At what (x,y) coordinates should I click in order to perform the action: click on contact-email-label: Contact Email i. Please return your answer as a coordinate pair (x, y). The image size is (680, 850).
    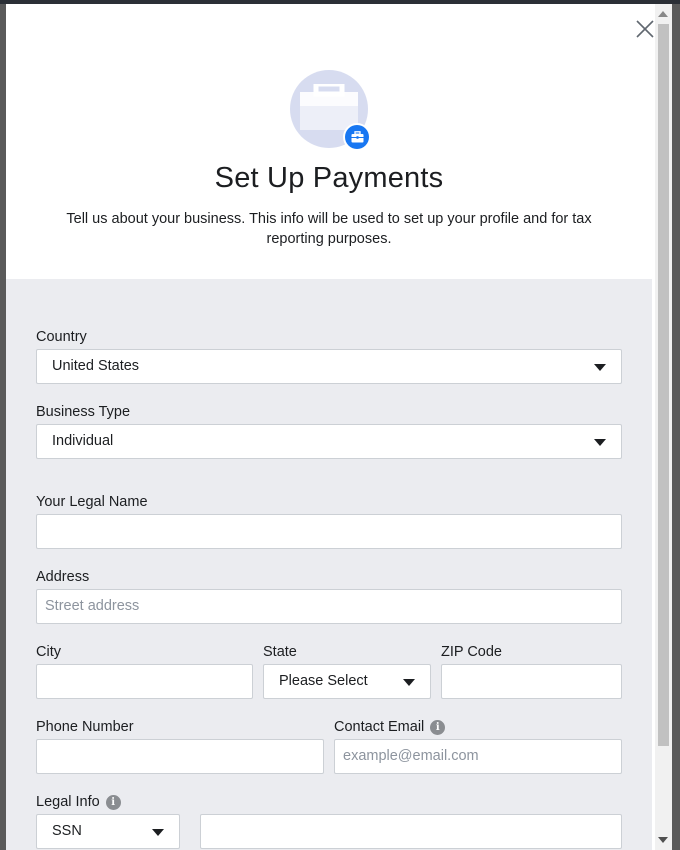
    Looking at the image, I should click on (390, 727).